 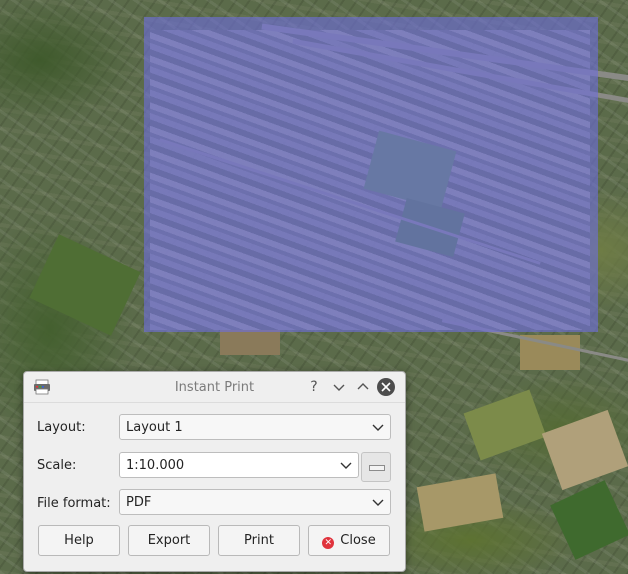 I want to click on close-button: ✕ Close, so click(x=349, y=540).